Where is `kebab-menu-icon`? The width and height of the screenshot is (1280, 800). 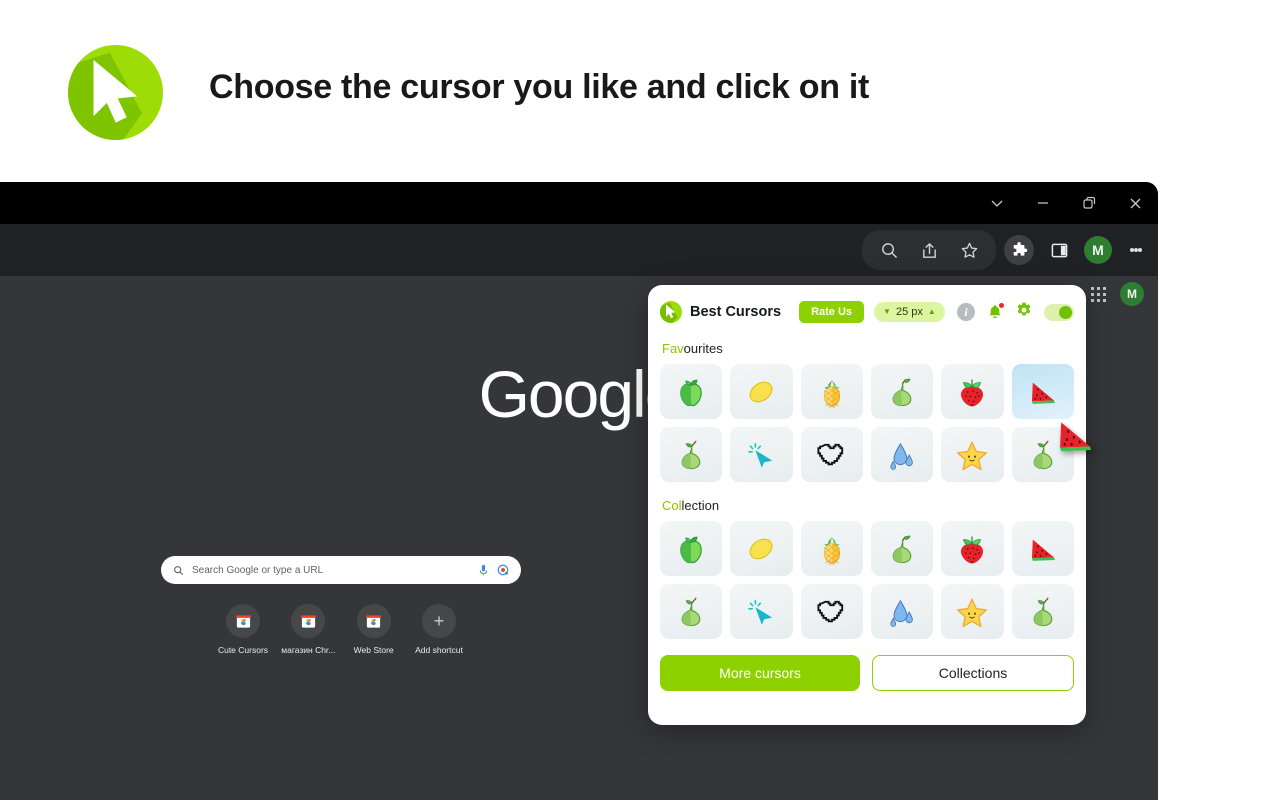 kebab-menu-icon is located at coordinates (1136, 250).